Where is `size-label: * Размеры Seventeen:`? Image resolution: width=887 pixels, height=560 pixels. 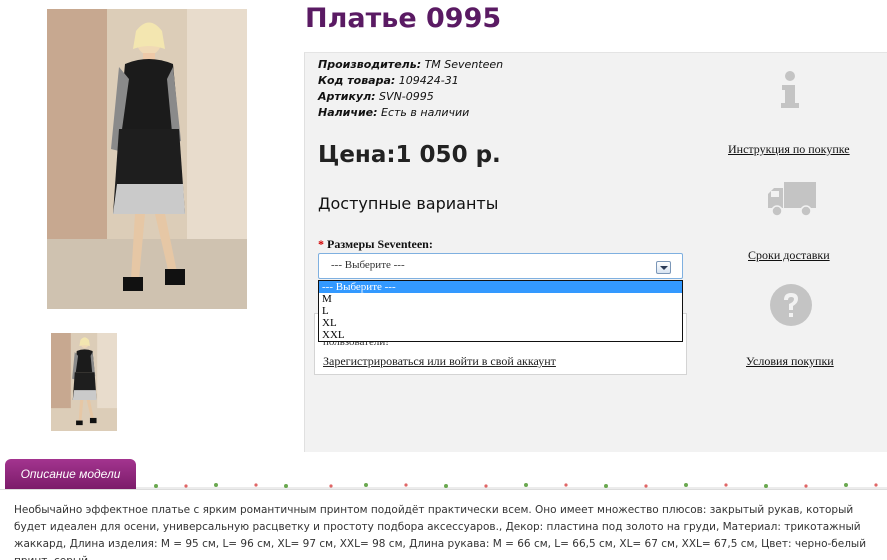 size-label: * Размеры Seventeen: is located at coordinates (375, 244).